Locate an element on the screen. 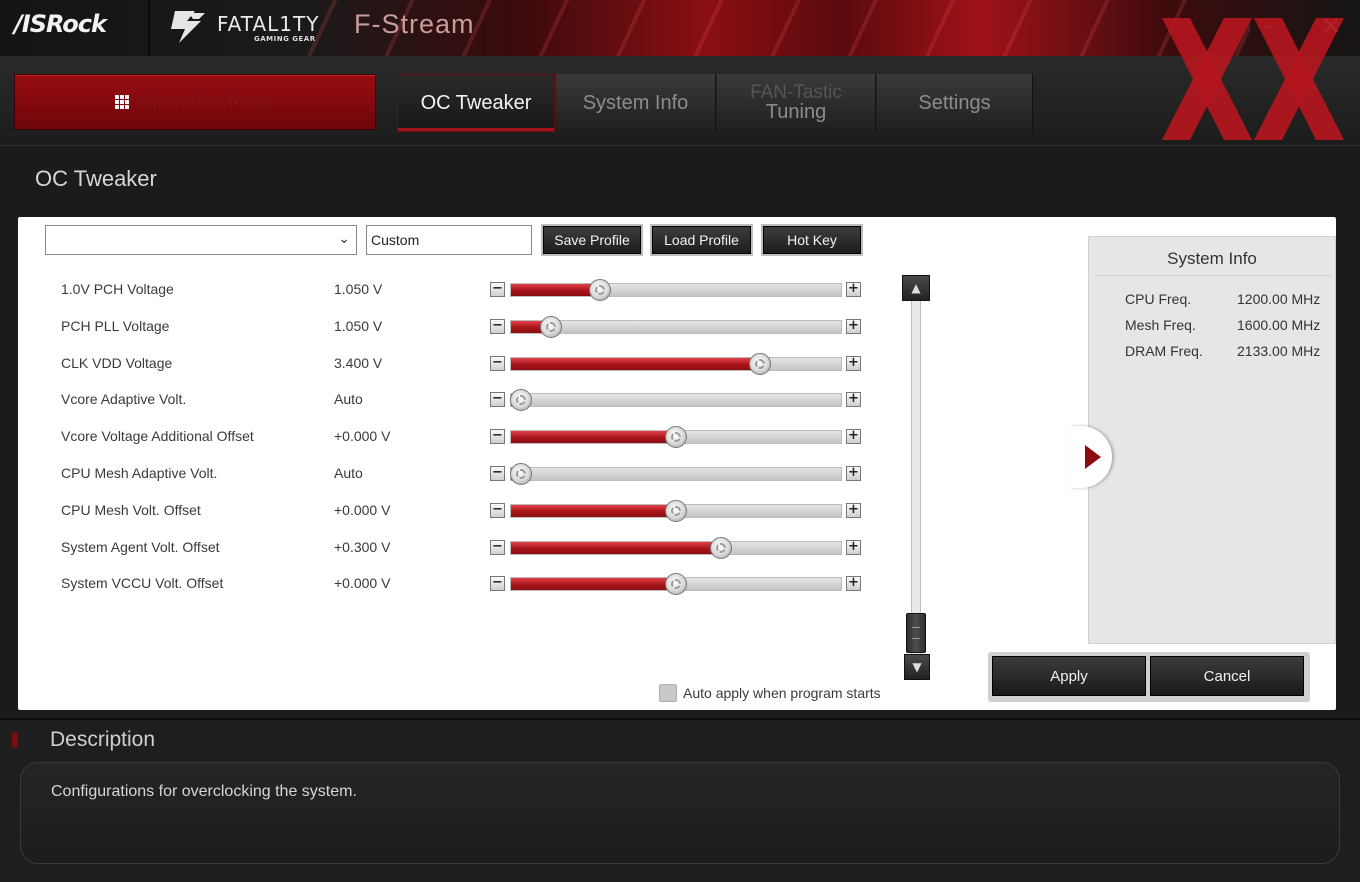 This screenshot has height=882, width=1360. setting-row: System VCCU Volt. Offset +0.000 V − + is located at coordinates (448, 585).